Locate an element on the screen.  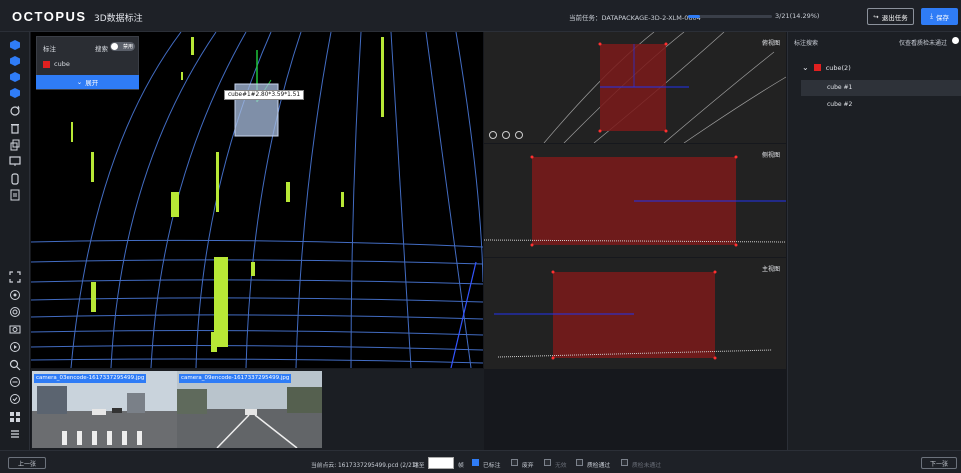
side-view-panel: 侧视图 is located at coordinates (635, 200).